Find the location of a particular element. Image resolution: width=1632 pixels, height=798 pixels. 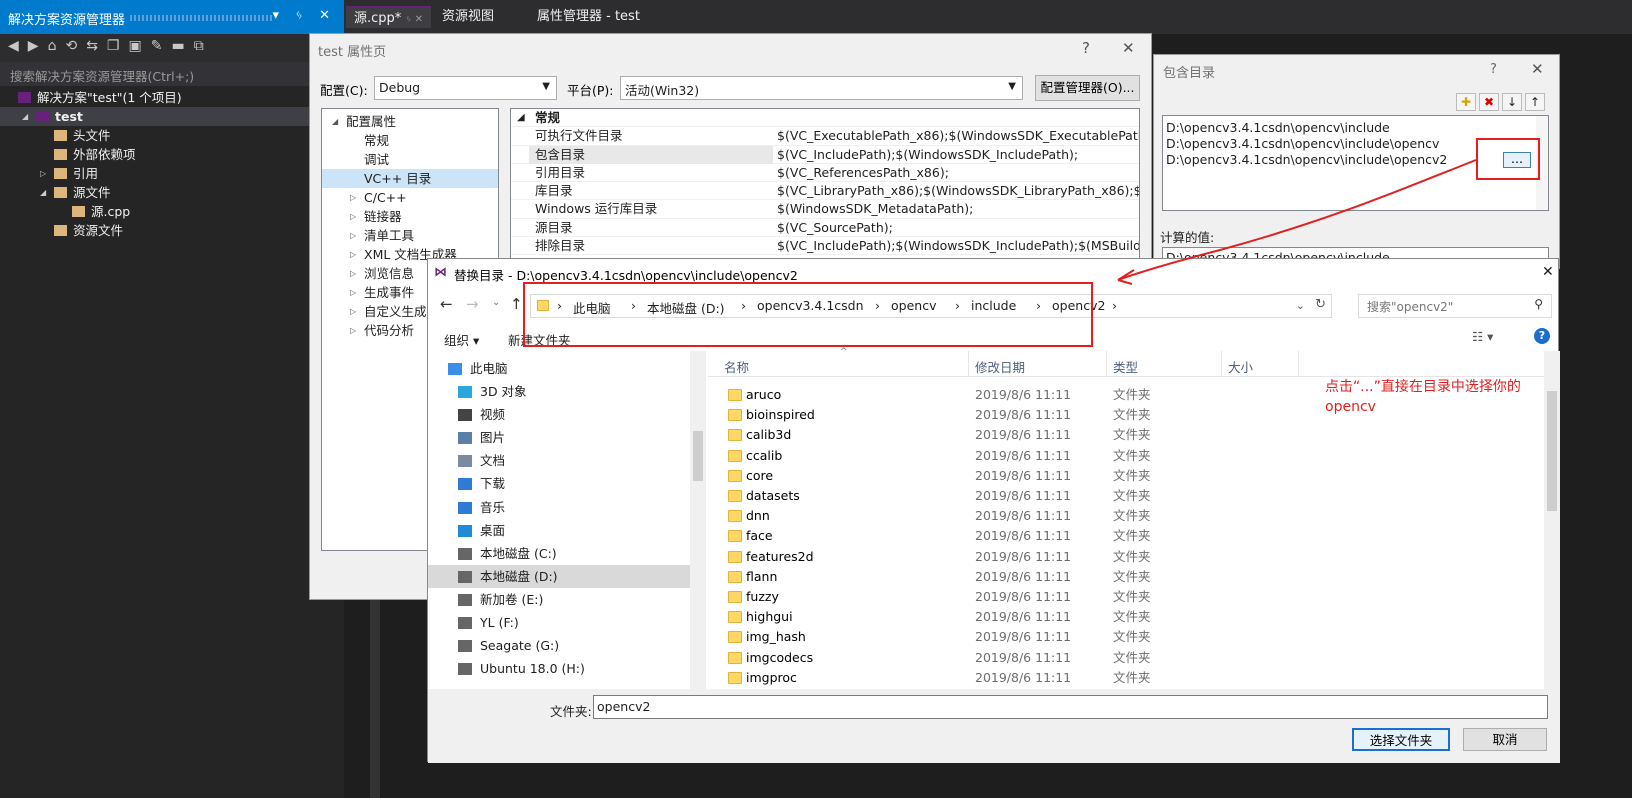

include-dir-item: D:\opencv3.4.1csdn\opencv\include is located at coordinates (1355, 128).